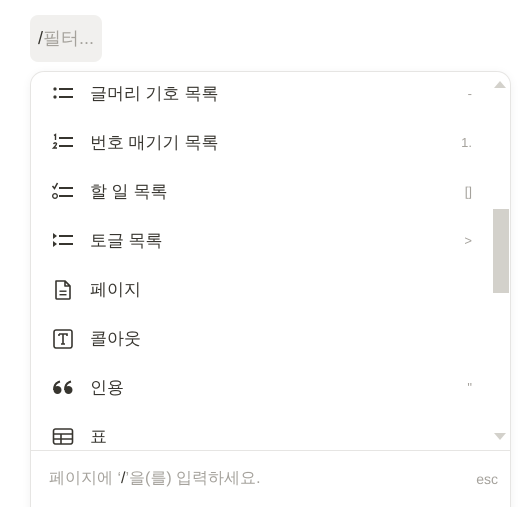  I want to click on menu-item: 콜아웃, so click(270, 338).